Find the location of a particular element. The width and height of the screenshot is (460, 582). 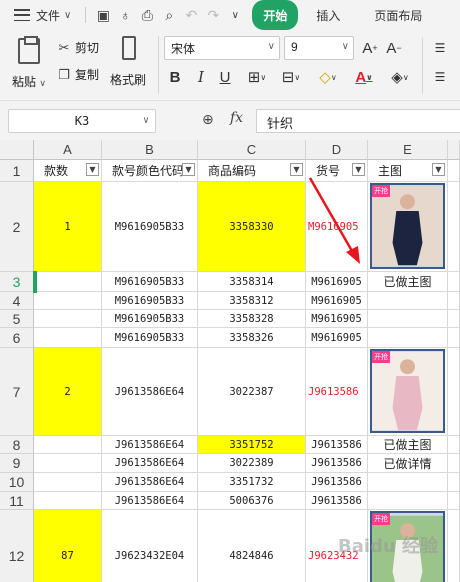

clear-format-icon: ◈ ∨ is located at coordinates (400, 77).